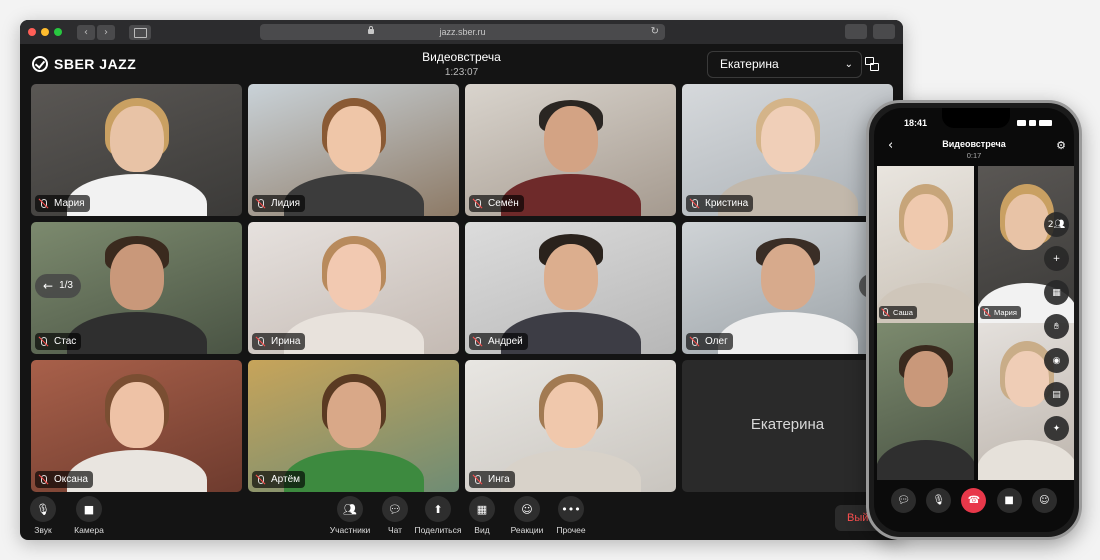 Image resolution: width=1100 pixels, height=560 pixels. Describe the element at coordinates (848, 64) in the screenshot. I see `chevron-down-icon: ⌄` at that location.